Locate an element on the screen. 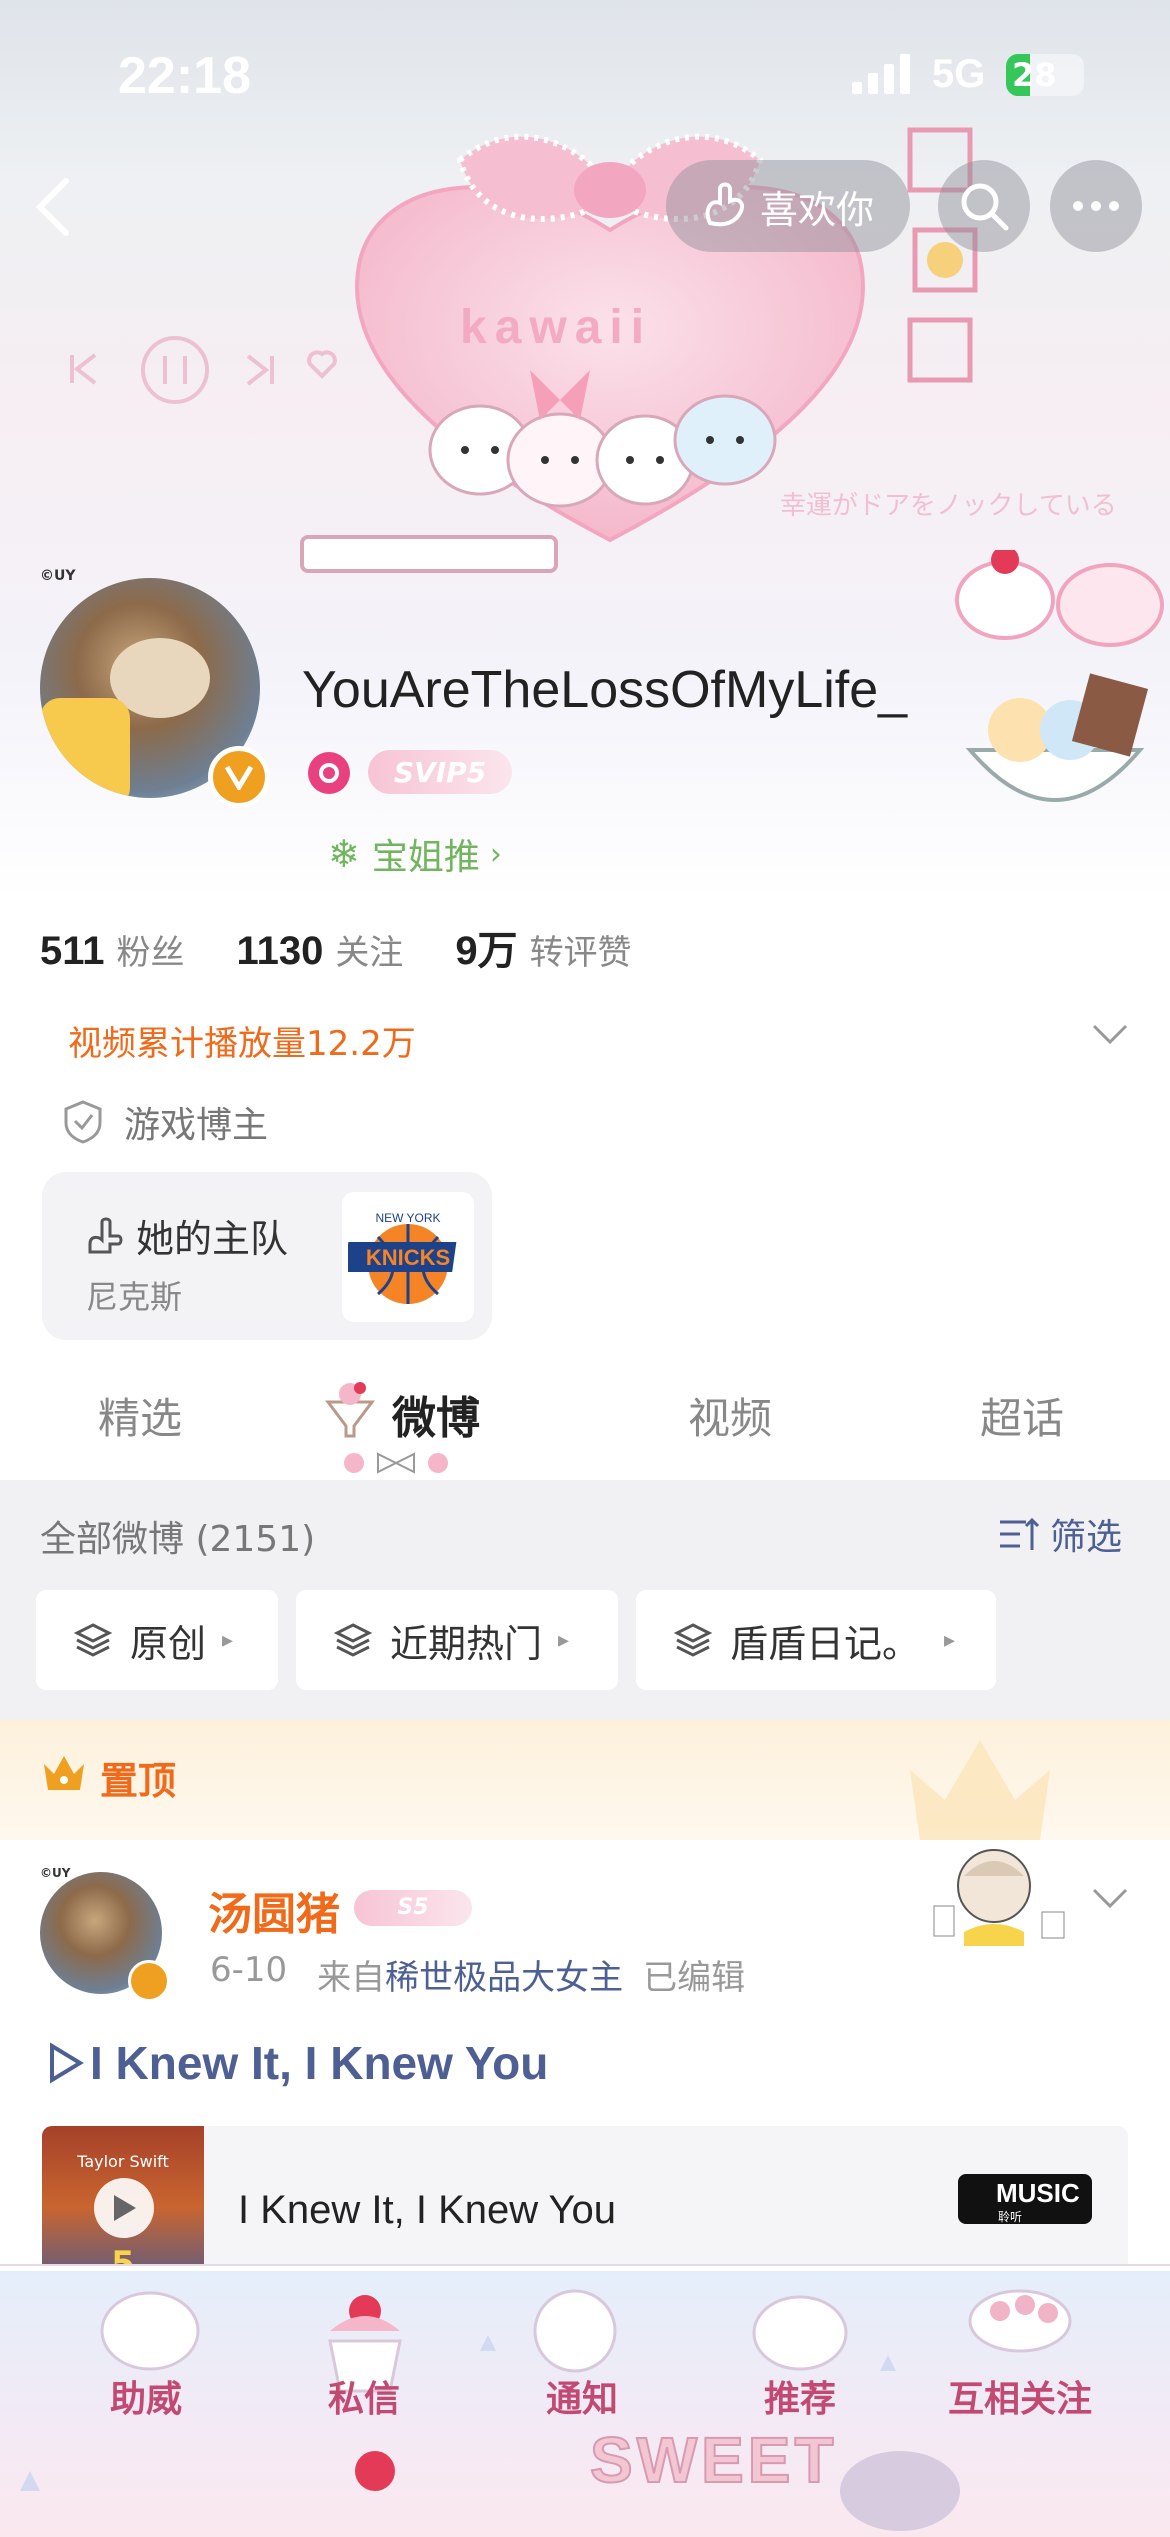 This screenshot has height=2537, width=1170. sticker-squares-decoration is located at coordinates (942, 255).